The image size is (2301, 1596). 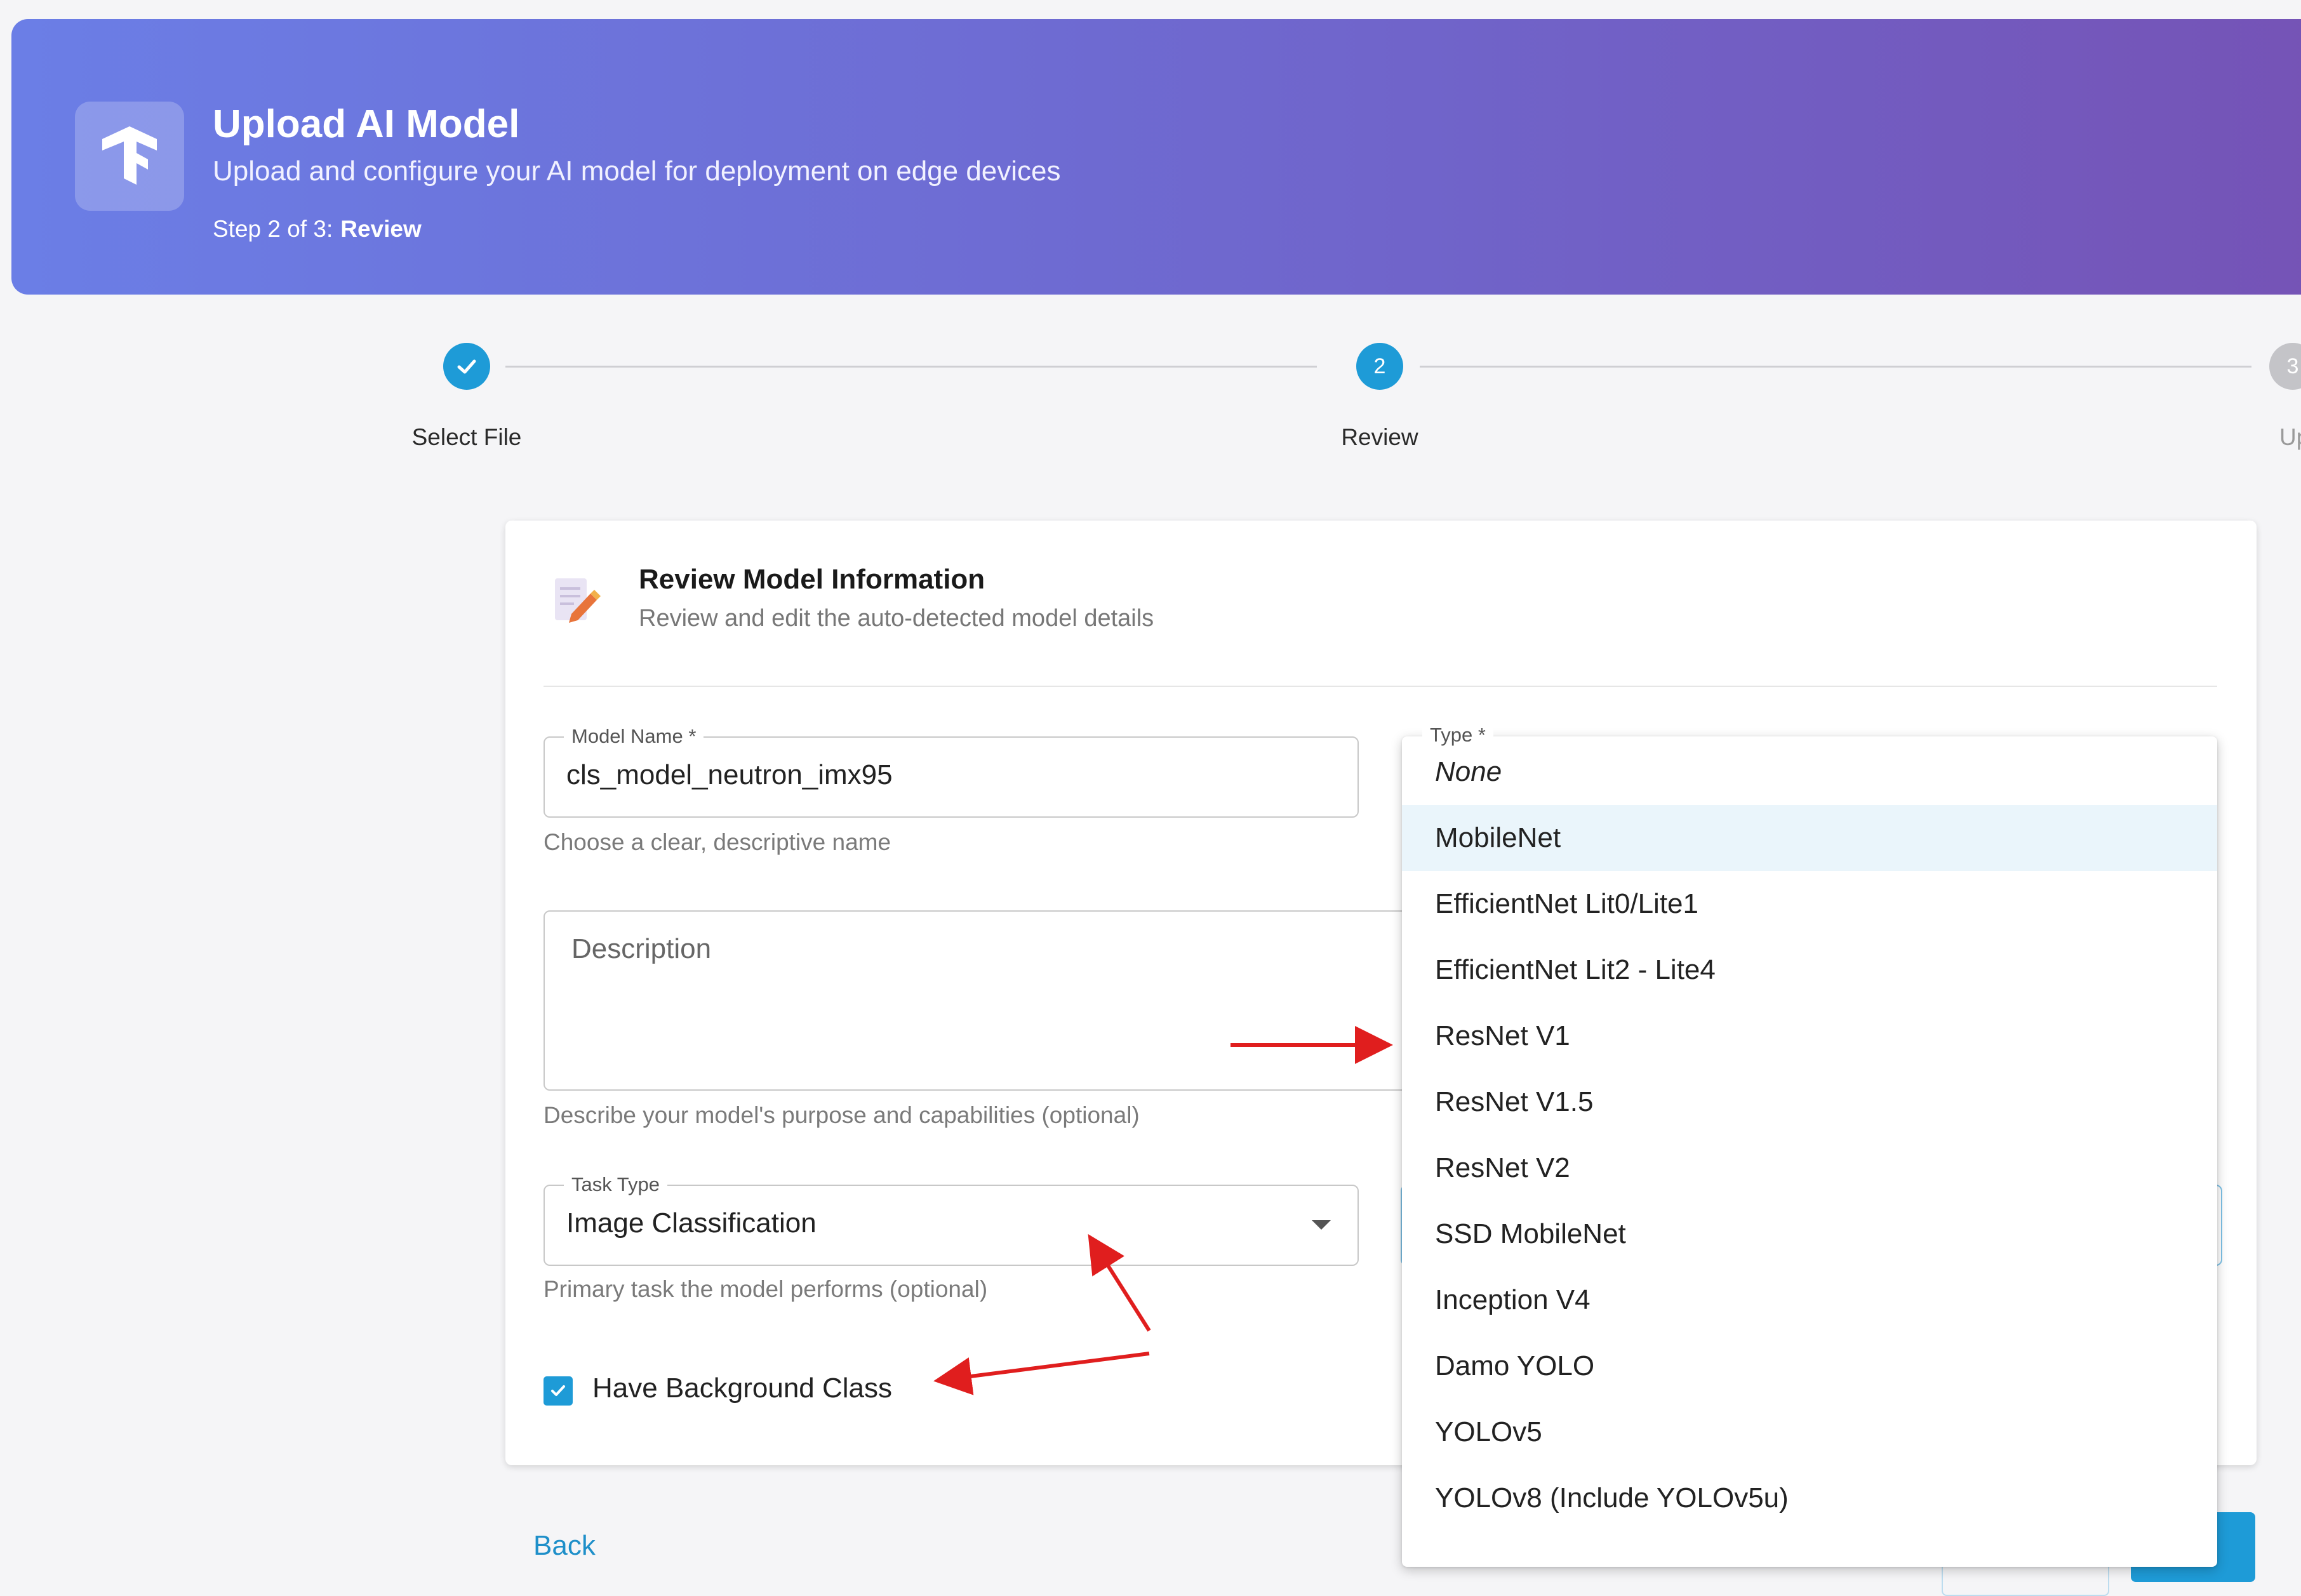 What do you see at coordinates (742, 1388) in the screenshot?
I see `background-class-label: Have Background Class` at bounding box center [742, 1388].